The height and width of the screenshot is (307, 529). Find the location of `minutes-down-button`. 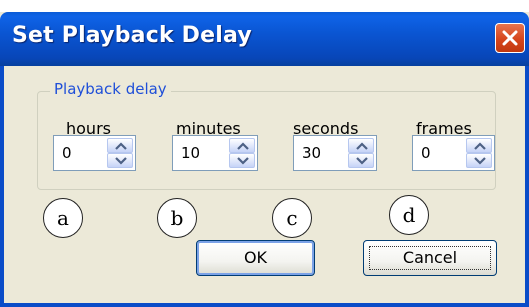

minutes-down-button is located at coordinates (242, 160).